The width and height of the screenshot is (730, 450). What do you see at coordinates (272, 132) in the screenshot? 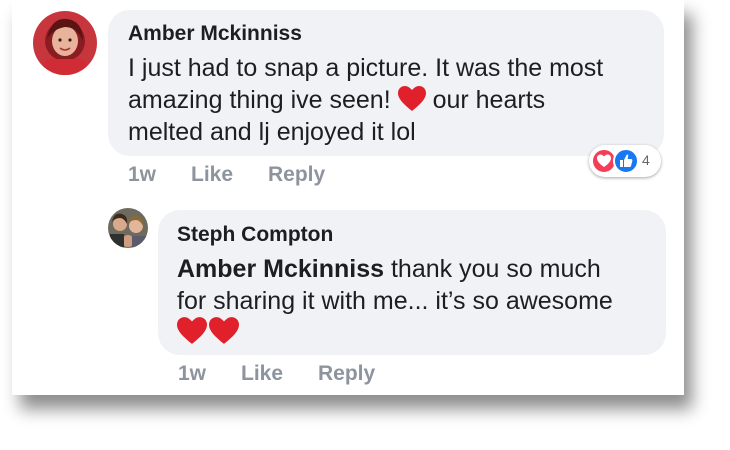
I see `comment-line-3: melted and lj enjoyed it lol` at bounding box center [272, 132].